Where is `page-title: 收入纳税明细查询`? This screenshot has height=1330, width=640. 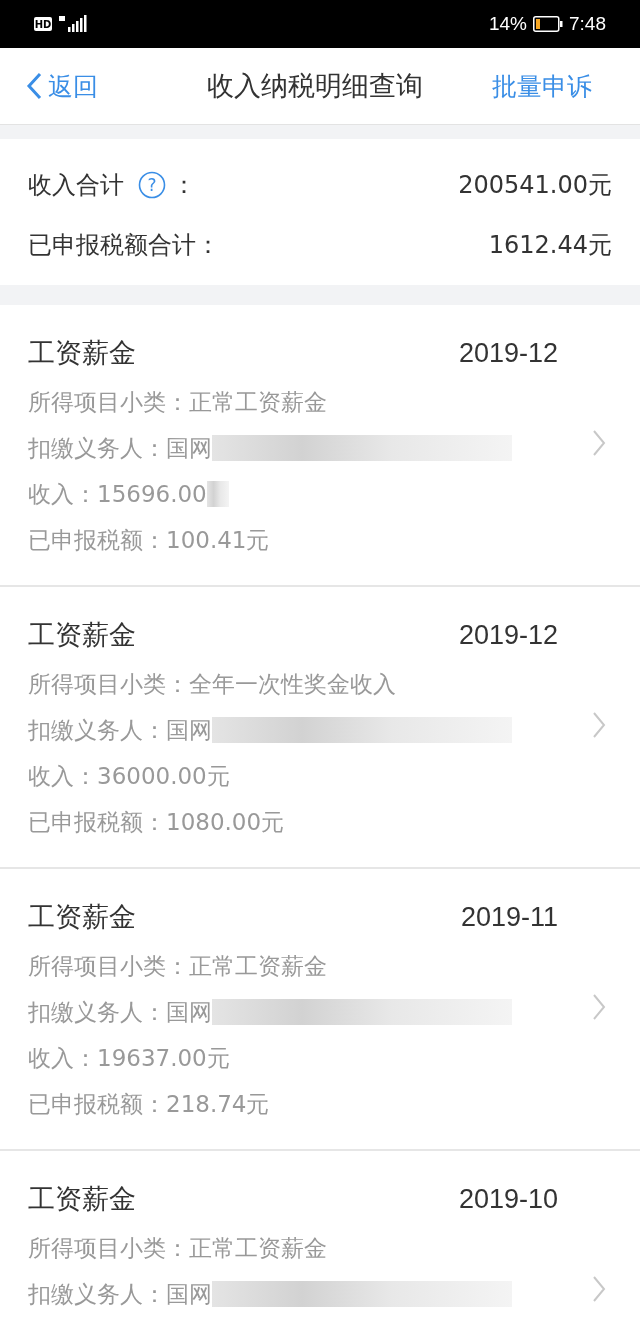 page-title: 收入纳税明细查询 is located at coordinates (315, 86).